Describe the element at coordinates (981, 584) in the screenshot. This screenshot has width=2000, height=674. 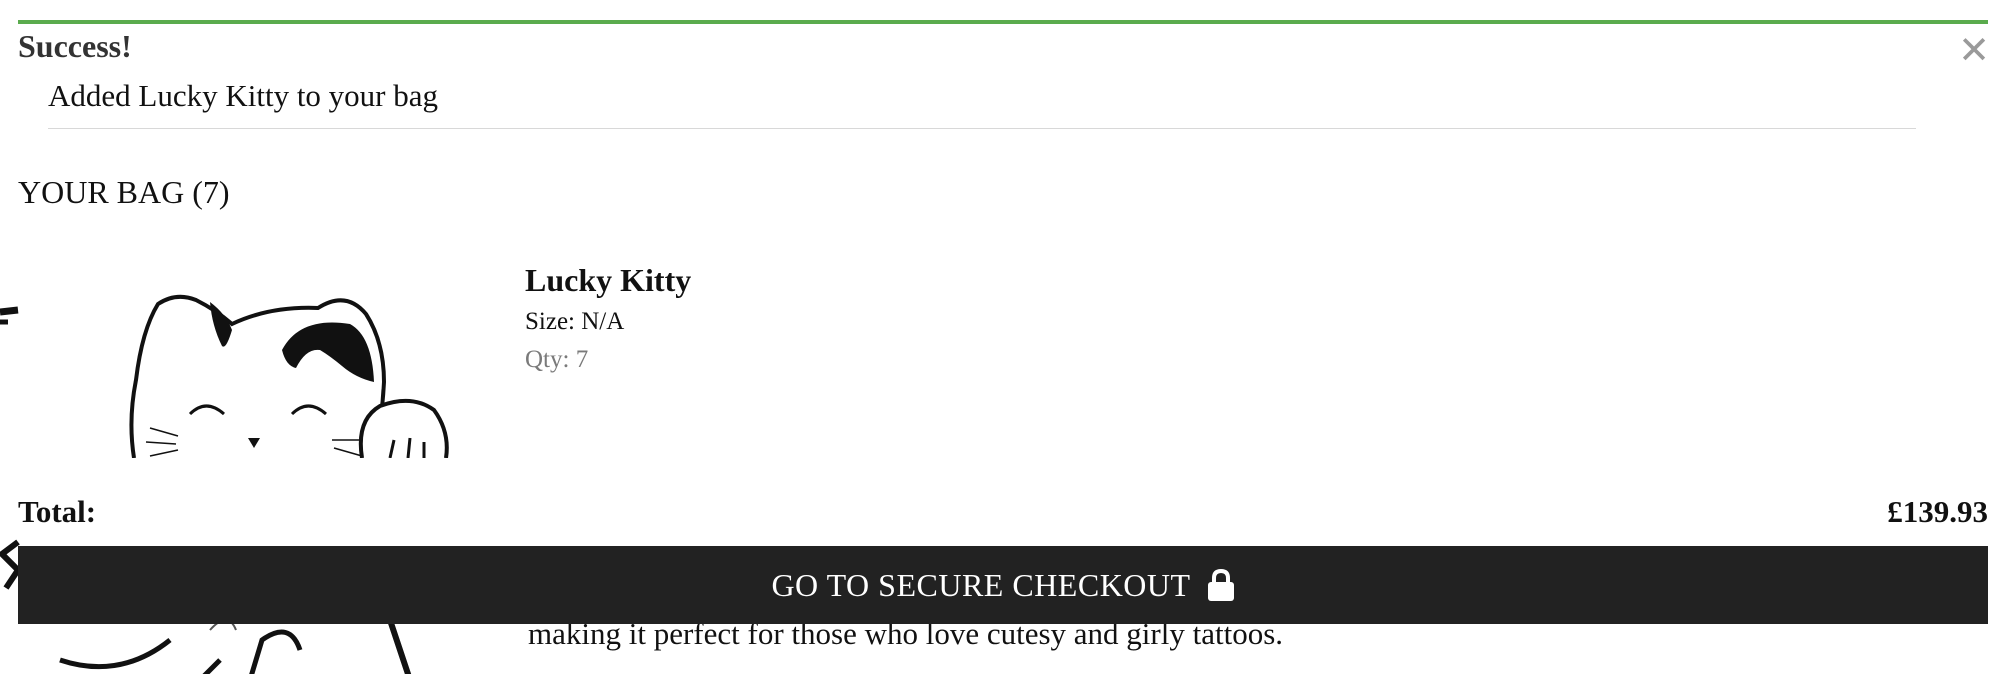
I see `checkout-button-label: GO TO SECURE CHECKOUT` at that location.